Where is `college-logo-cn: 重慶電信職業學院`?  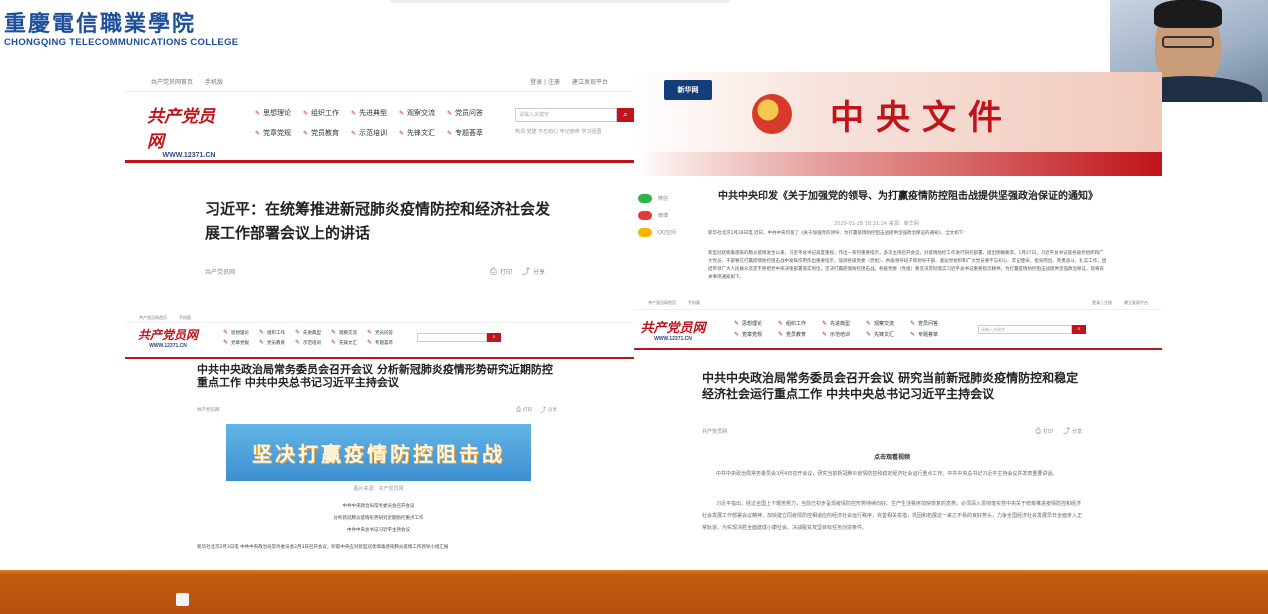 college-logo-cn: 重慶電信職業學院 is located at coordinates (100, 24).